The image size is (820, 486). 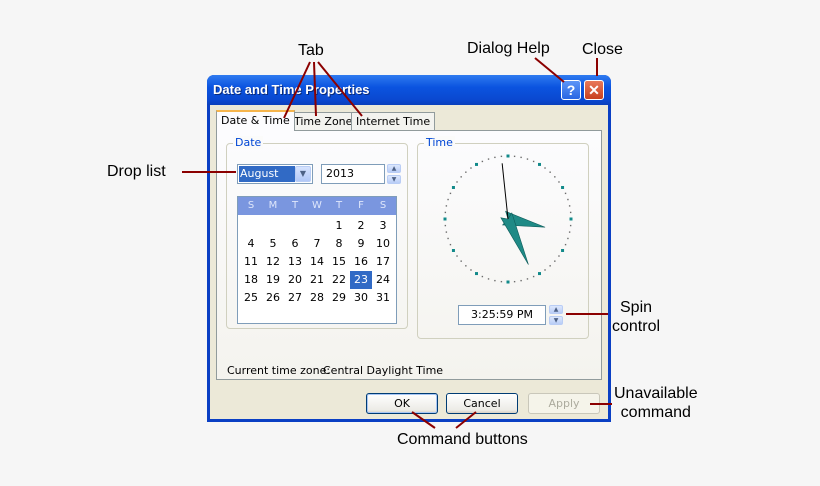 I want to click on calendar-day: 11, so click(x=251, y=262).